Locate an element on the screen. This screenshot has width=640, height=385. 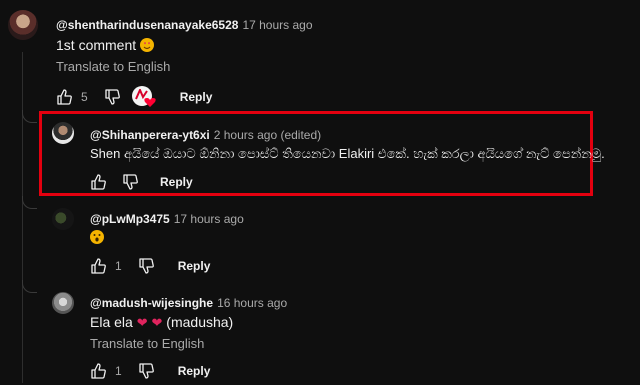
reply-header: @Shihanperera-yt6xi 2 hours ago (edited) is located at coordinates (205, 135).